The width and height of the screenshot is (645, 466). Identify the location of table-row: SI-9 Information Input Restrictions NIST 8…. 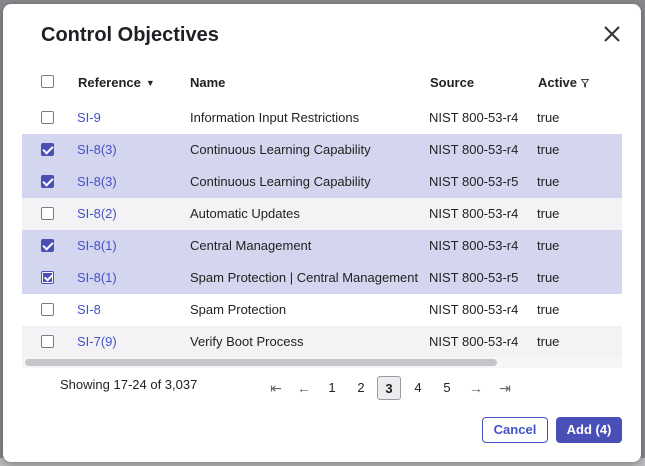
(322, 118).